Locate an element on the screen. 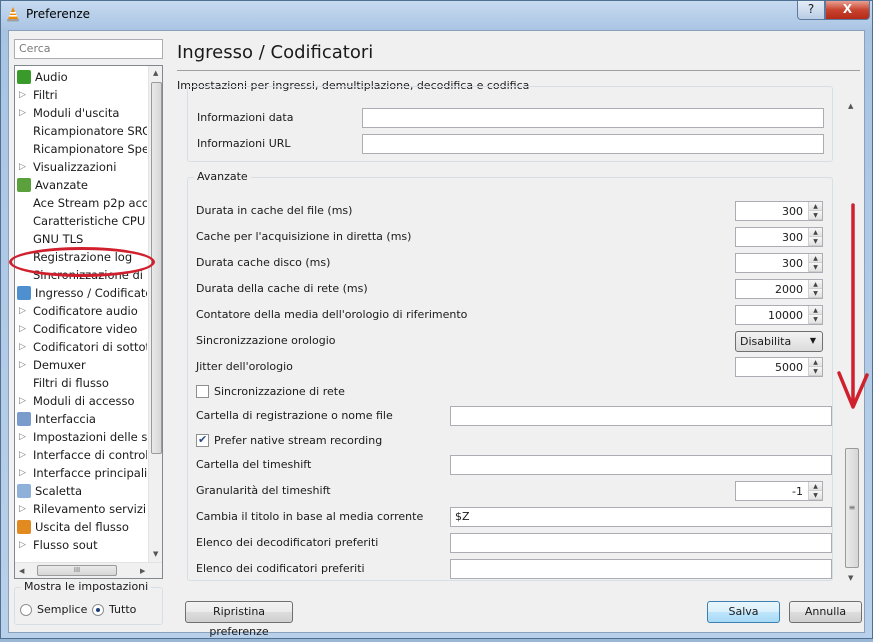 This screenshot has width=873, height=642. settings-scroll-thumb: ≡ is located at coordinates (852, 508).